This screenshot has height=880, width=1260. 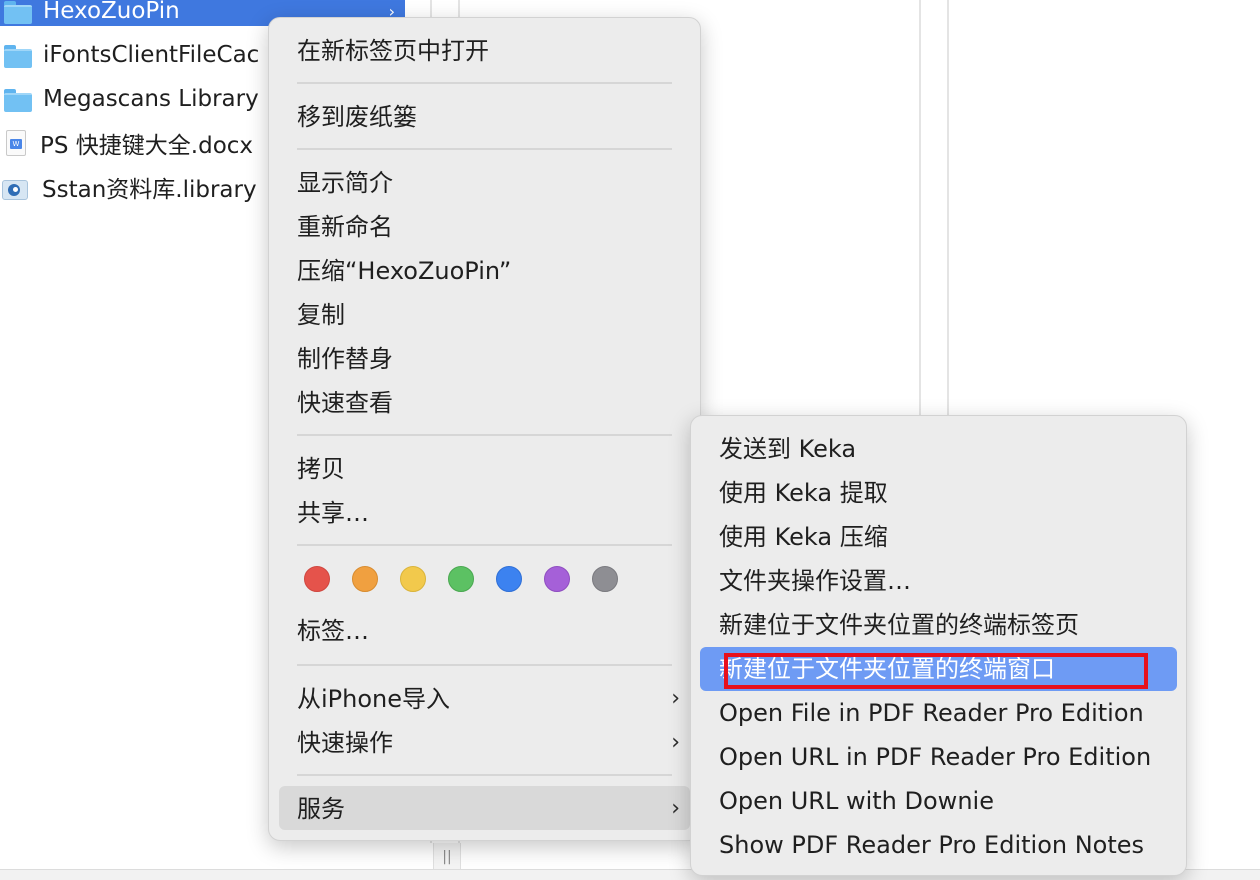 What do you see at coordinates (787, 449) in the screenshot?
I see `services-item-send-to-keka: 发送到 Keka` at bounding box center [787, 449].